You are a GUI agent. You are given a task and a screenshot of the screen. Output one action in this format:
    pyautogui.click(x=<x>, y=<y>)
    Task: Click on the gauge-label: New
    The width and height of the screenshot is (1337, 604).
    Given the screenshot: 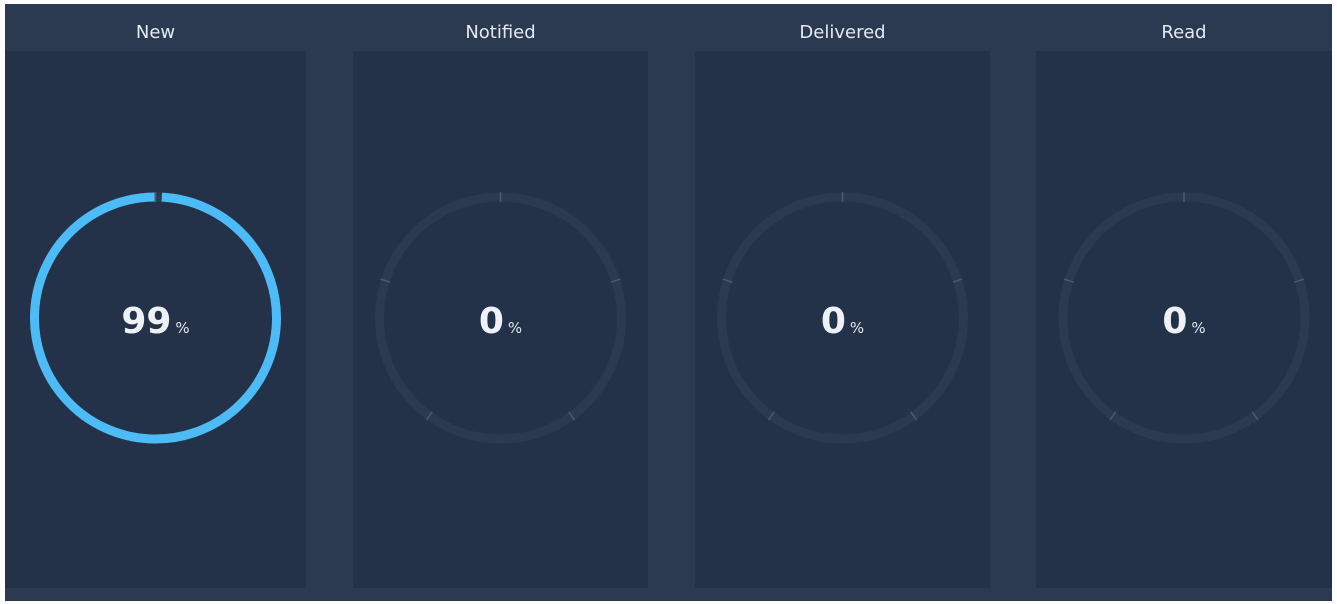 What is the action you would take?
    pyautogui.click(x=155, y=32)
    